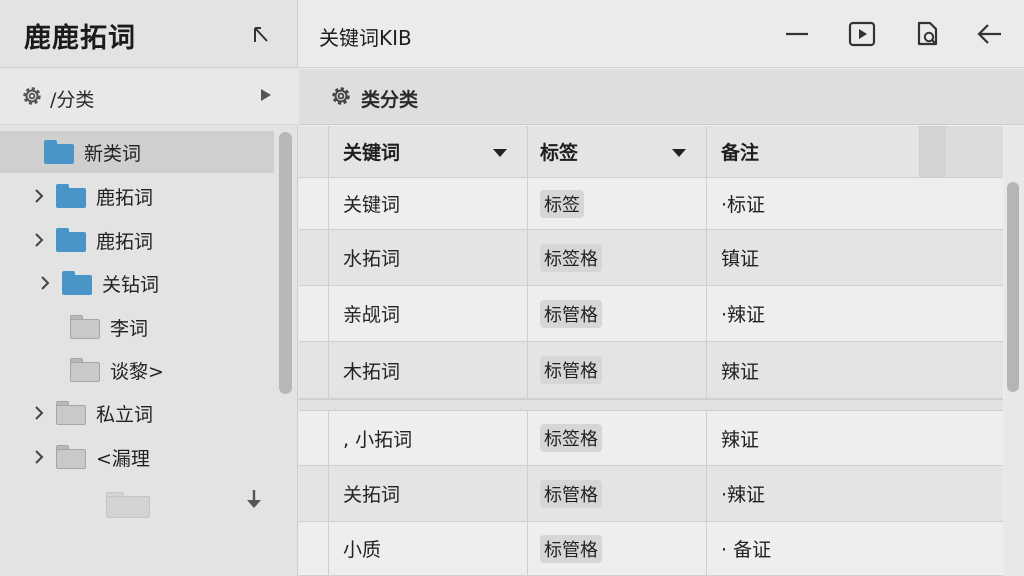 This screenshot has height=576, width=1024. What do you see at coordinates (72, 100) in the screenshot?
I see `path-label: /分类` at bounding box center [72, 100].